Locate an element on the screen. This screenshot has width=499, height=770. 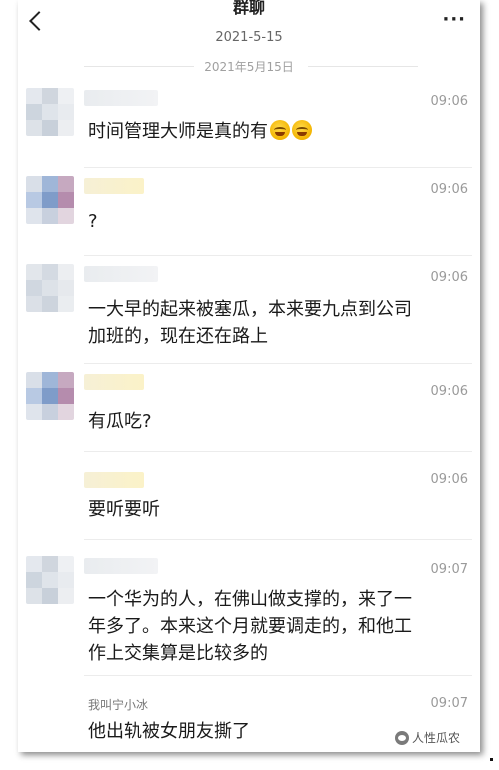
date-separator: 2021年5月15日 is located at coordinates (249, 66).